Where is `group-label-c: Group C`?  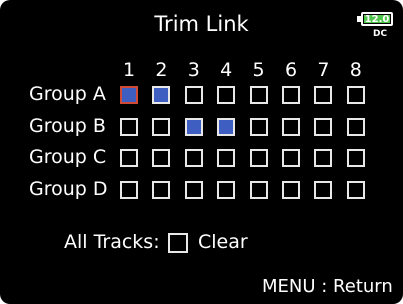
group-label-c: Group C is located at coordinates (68, 157).